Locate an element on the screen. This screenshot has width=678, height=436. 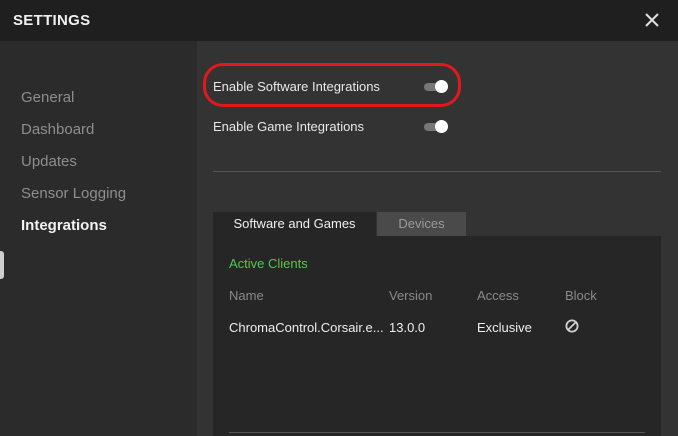
client-access: Exclusive is located at coordinates (504, 327).